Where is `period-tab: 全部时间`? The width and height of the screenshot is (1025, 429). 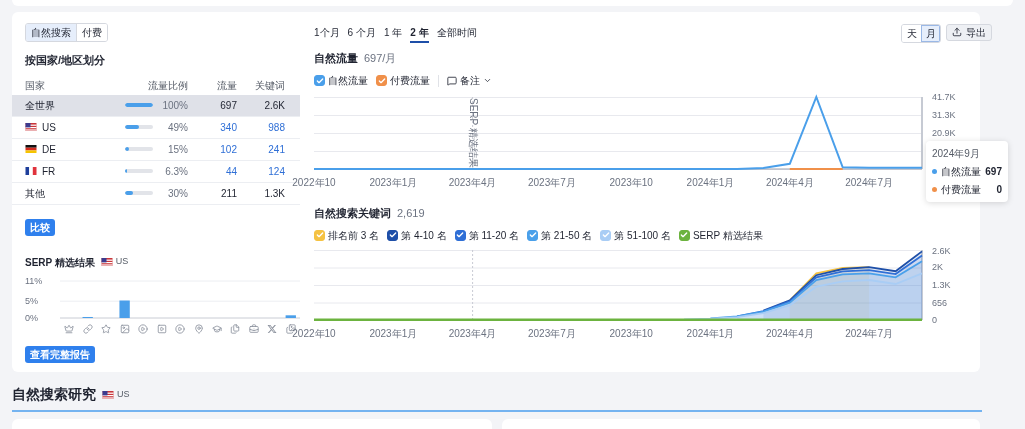 period-tab: 全部时间 is located at coordinates (456, 33).